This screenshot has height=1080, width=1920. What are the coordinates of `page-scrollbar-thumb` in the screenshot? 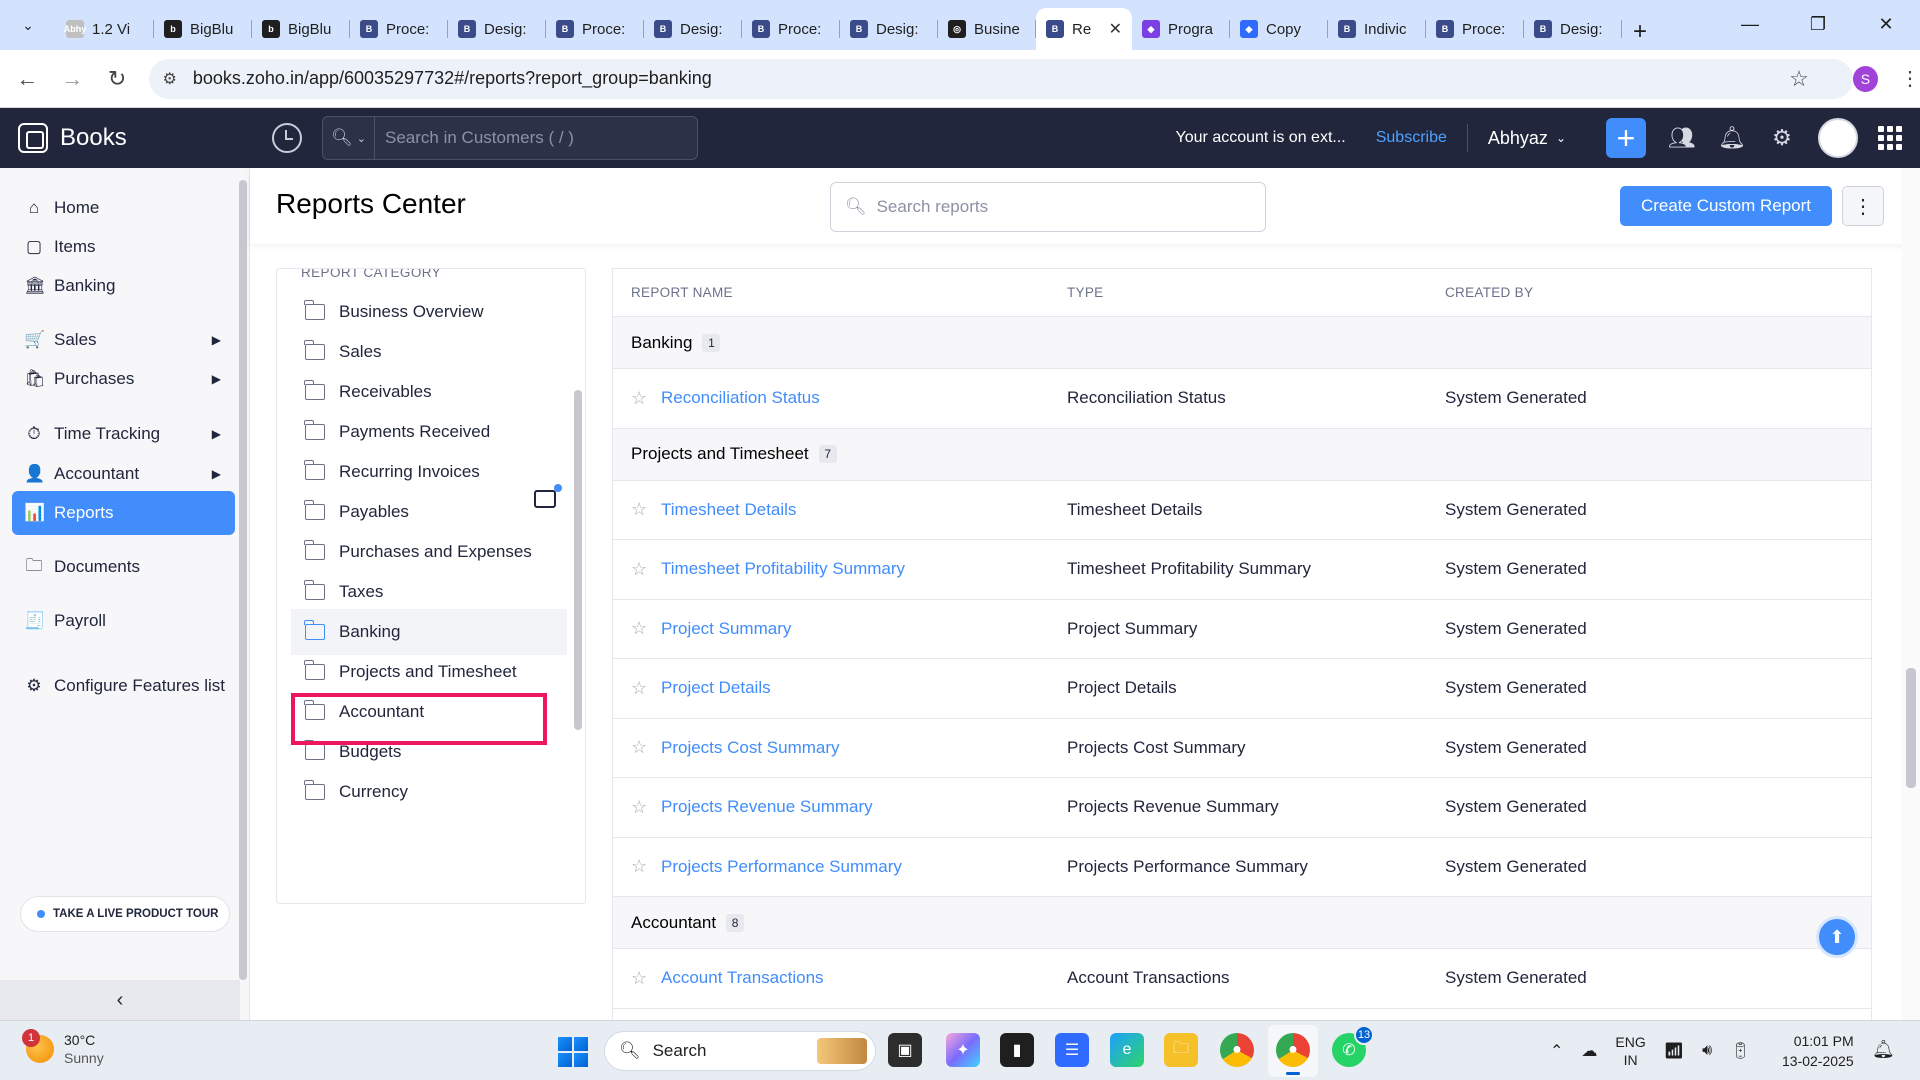 It's located at (1911, 728).